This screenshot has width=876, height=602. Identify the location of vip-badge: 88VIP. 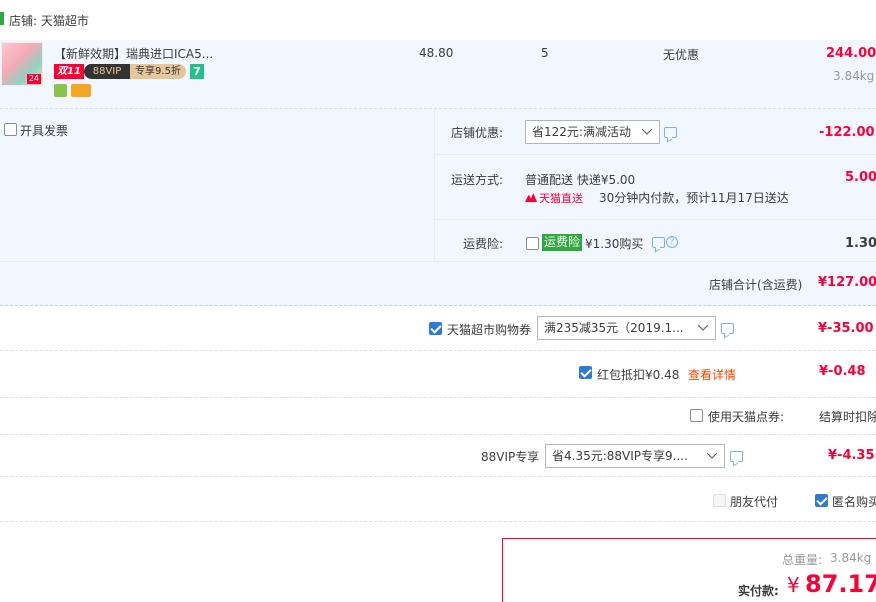
(107, 71).